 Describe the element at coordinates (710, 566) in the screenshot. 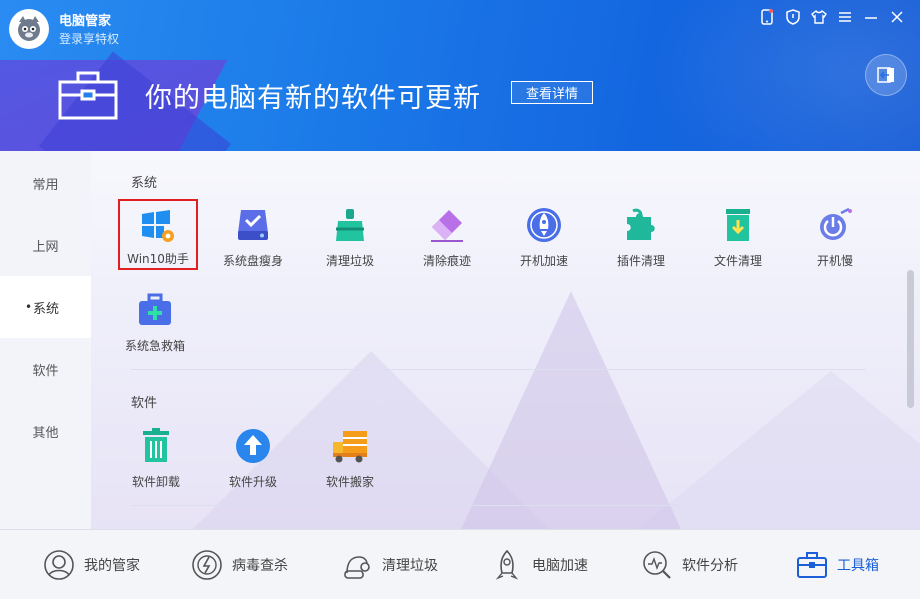

I see `nav-label: 软件分析` at that location.